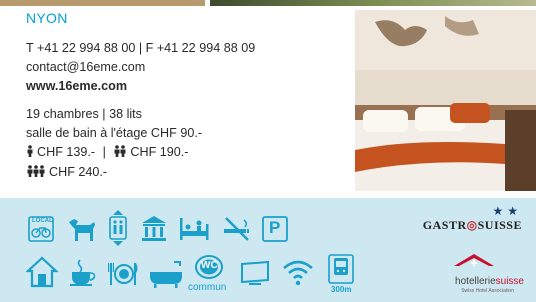 The width and height of the screenshot is (536, 302). I want to click on hs-b: suisse, so click(509, 281).